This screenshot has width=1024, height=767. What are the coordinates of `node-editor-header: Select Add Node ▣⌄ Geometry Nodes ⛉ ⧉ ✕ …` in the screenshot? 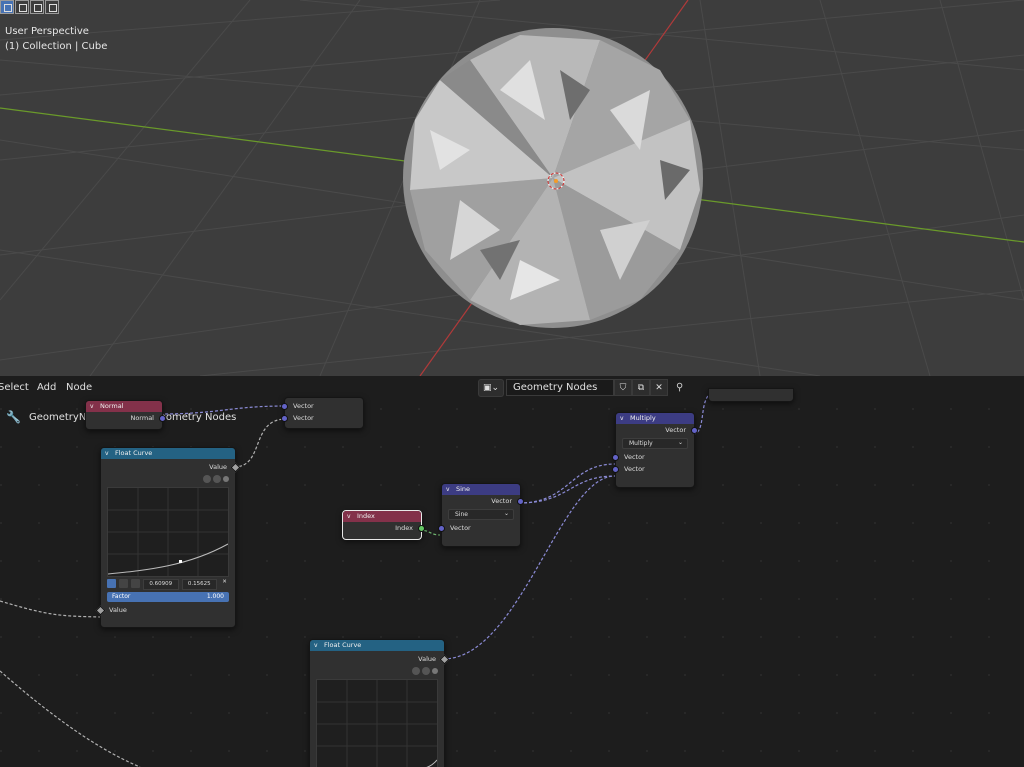 It's located at (512, 387).